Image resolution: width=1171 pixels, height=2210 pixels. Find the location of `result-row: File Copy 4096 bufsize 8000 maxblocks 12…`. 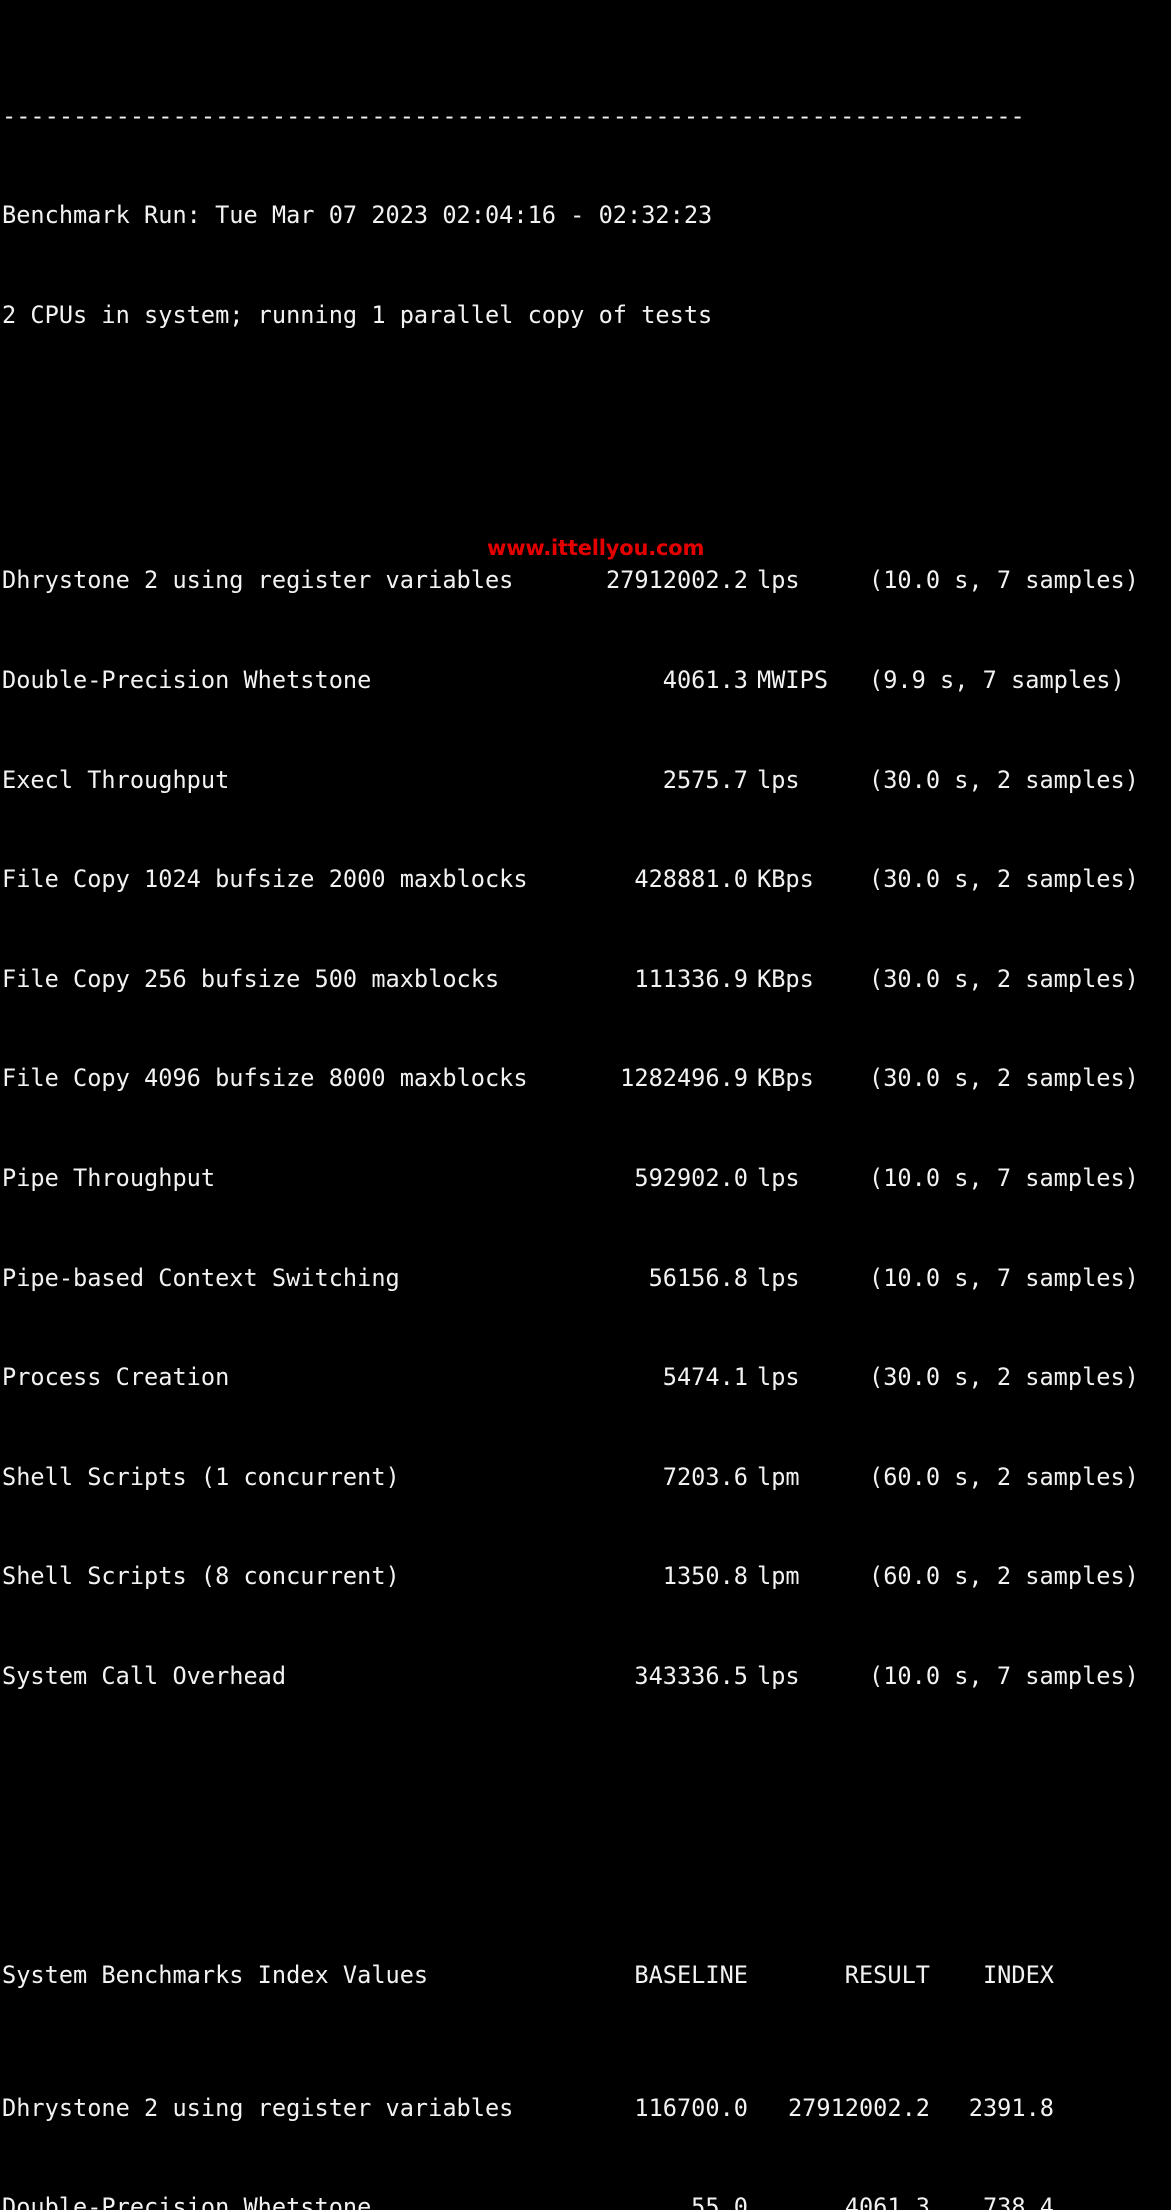

result-row: File Copy 4096 bufsize 8000 maxblocks 12… is located at coordinates (585, 1078).